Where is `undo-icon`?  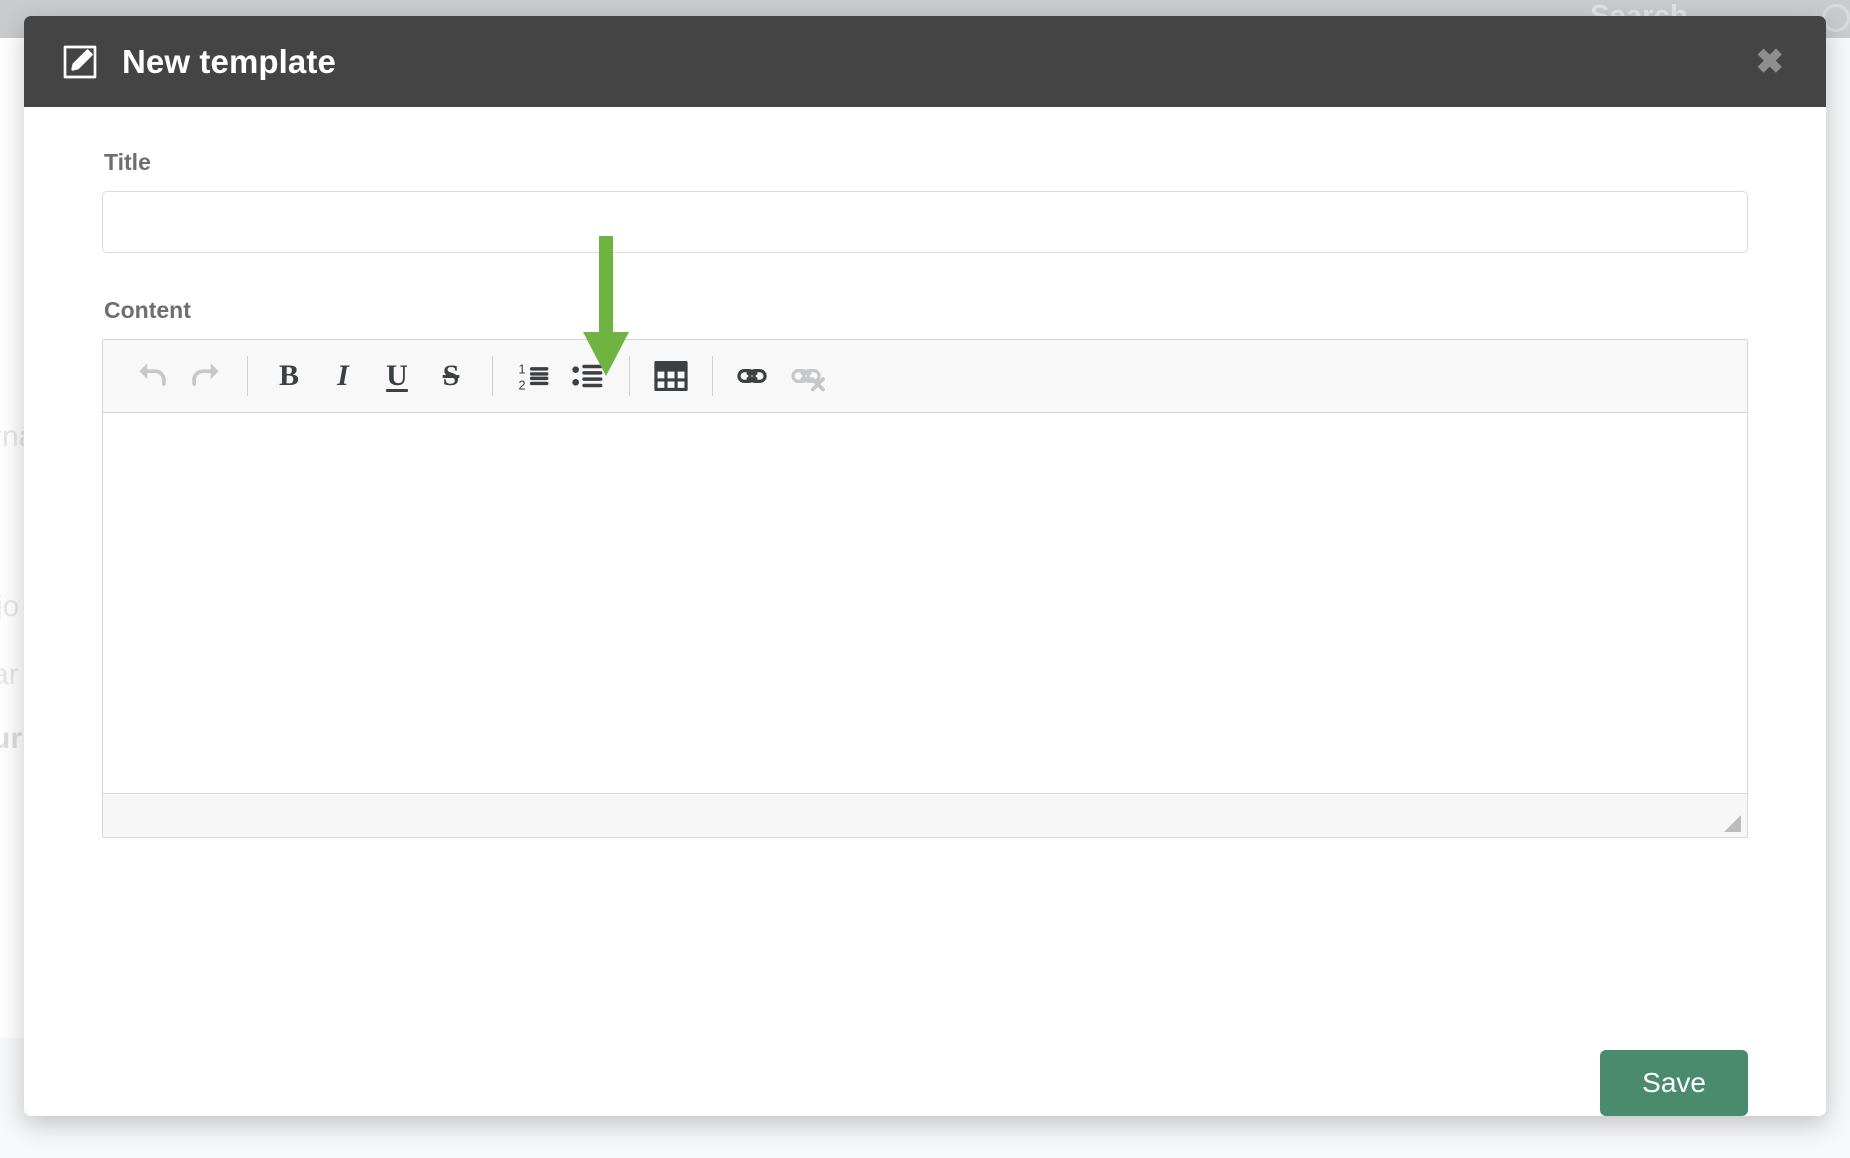 undo-icon is located at coordinates (152, 376).